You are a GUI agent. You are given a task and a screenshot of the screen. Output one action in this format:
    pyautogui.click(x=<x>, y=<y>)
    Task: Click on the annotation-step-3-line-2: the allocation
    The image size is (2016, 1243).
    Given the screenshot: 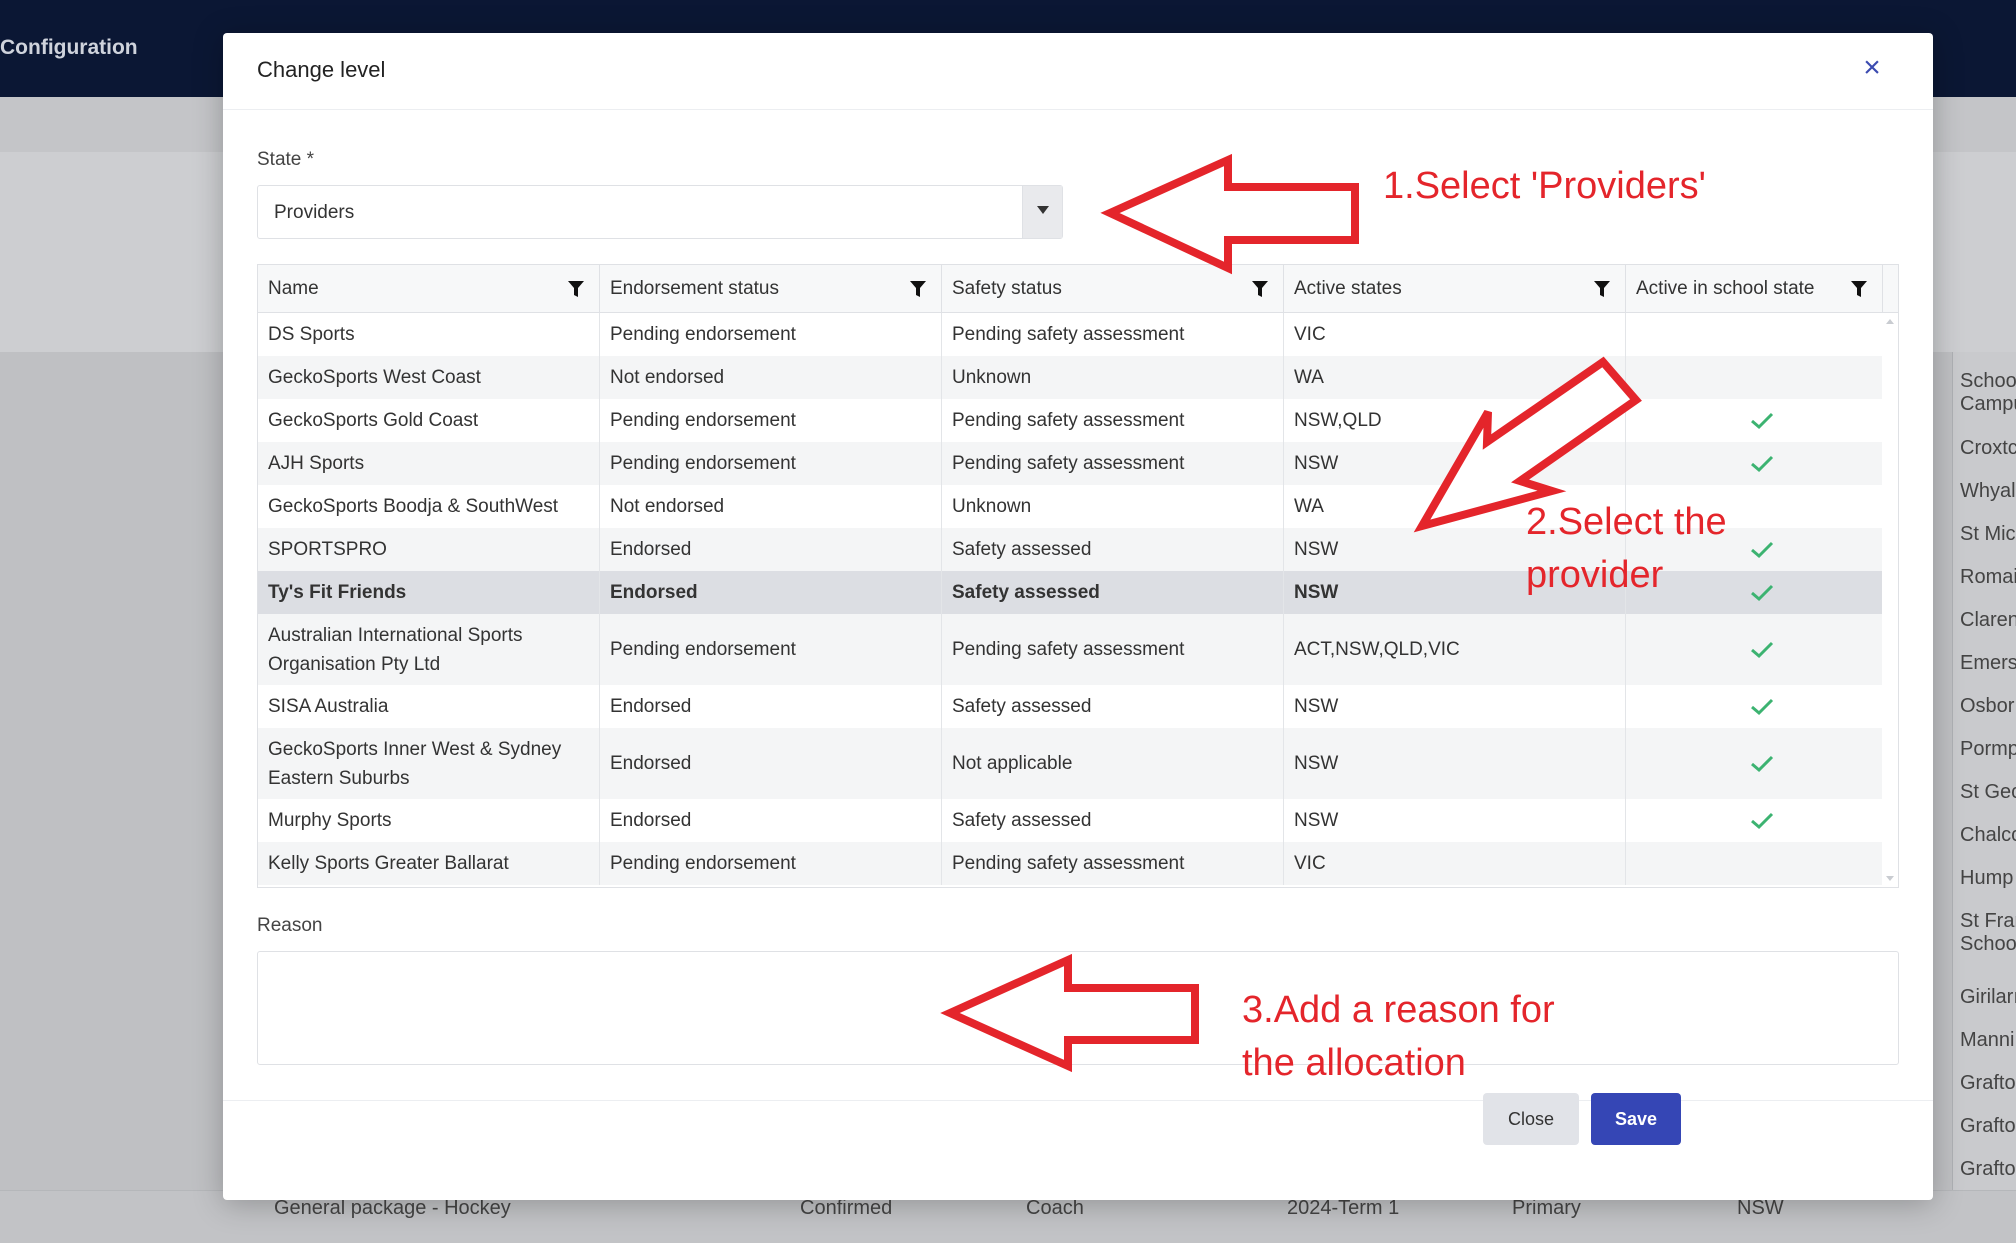 What is the action you would take?
    pyautogui.click(x=1354, y=1063)
    